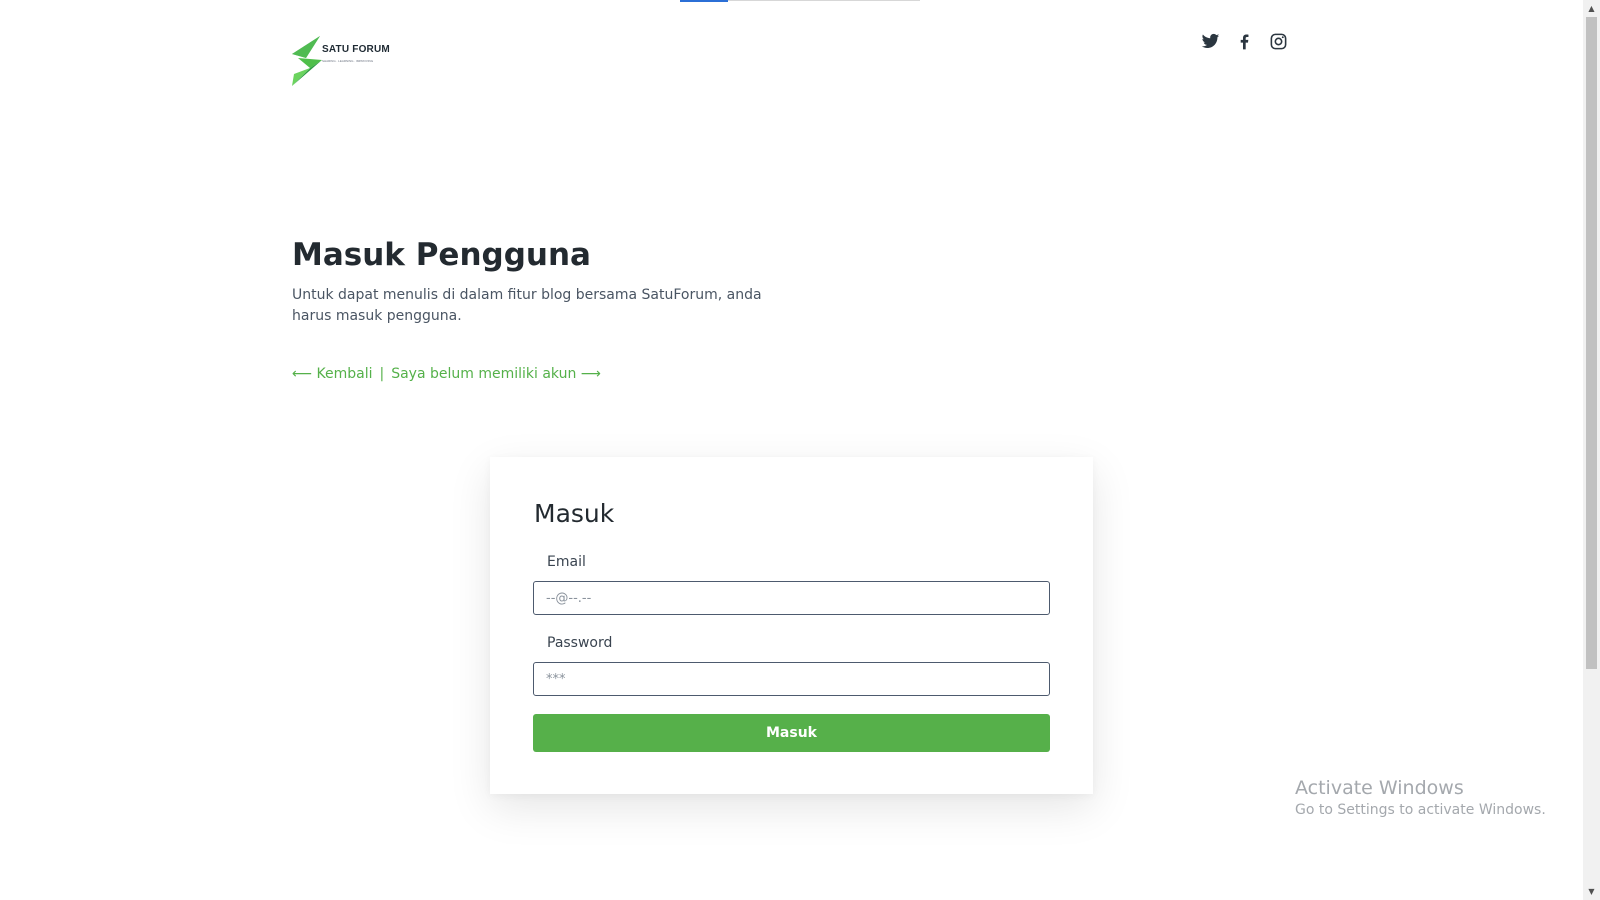 This screenshot has height=900, width=1600. Describe the element at coordinates (332, 374) in the screenshot. I see `back-link: ⟵ Kembali` at that location.